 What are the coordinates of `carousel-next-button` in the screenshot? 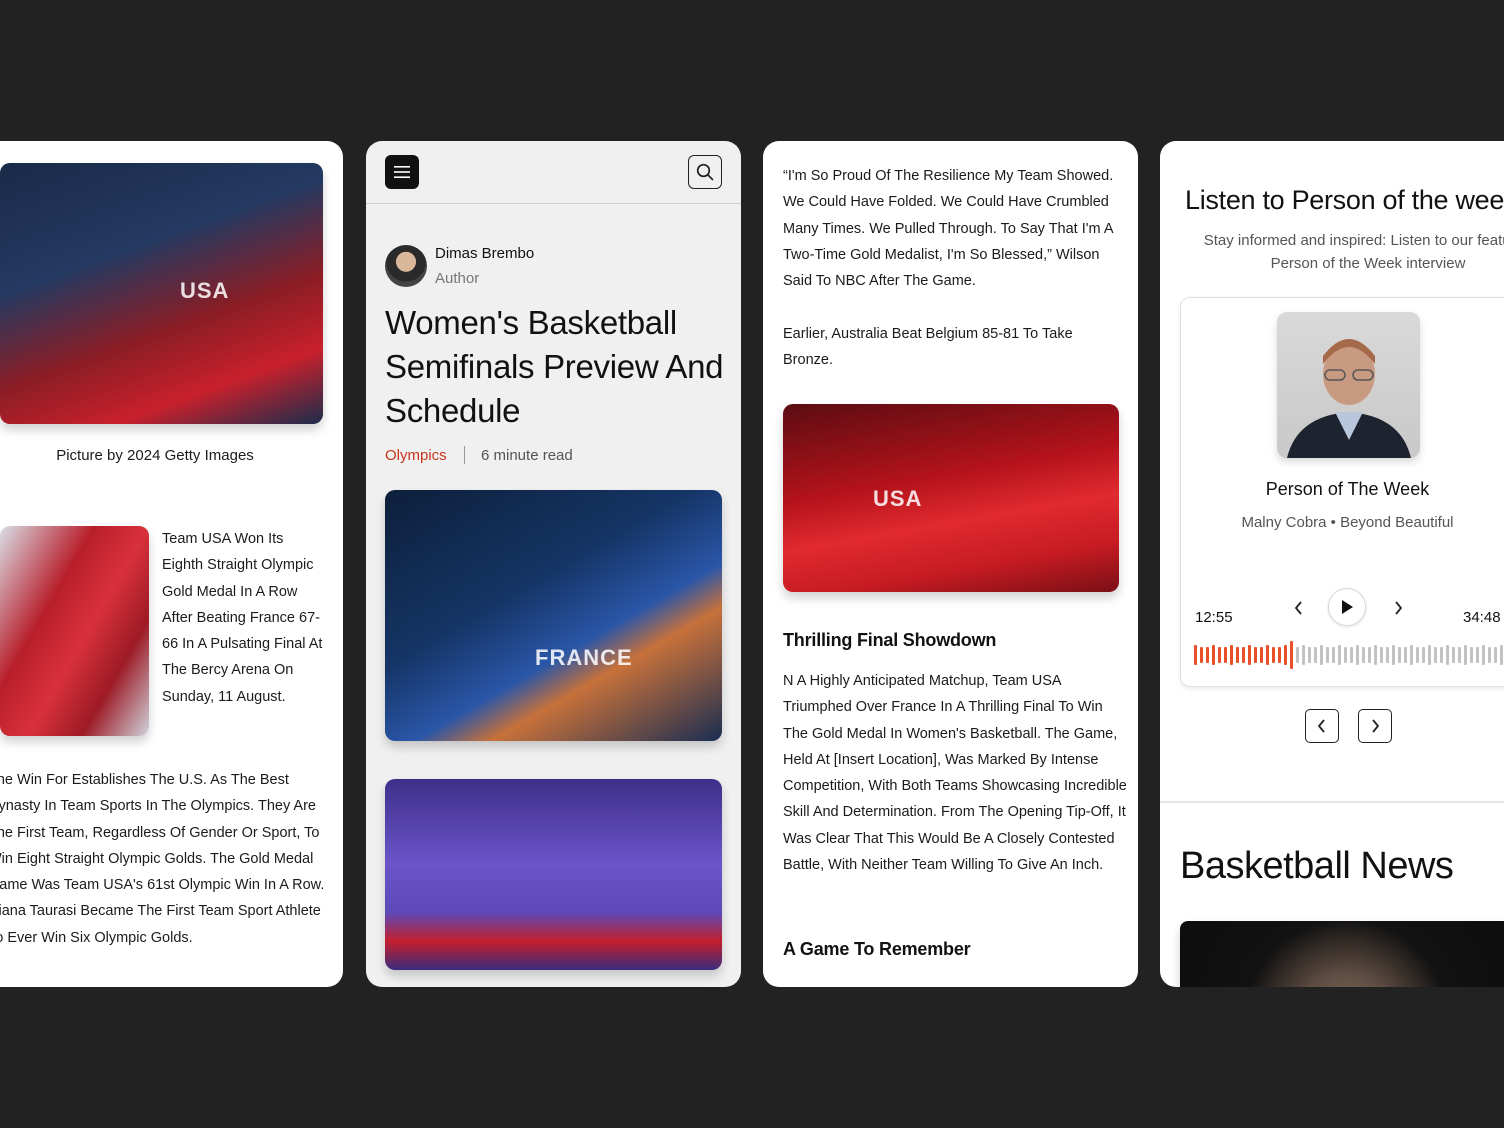 It's located at (1375, 726).